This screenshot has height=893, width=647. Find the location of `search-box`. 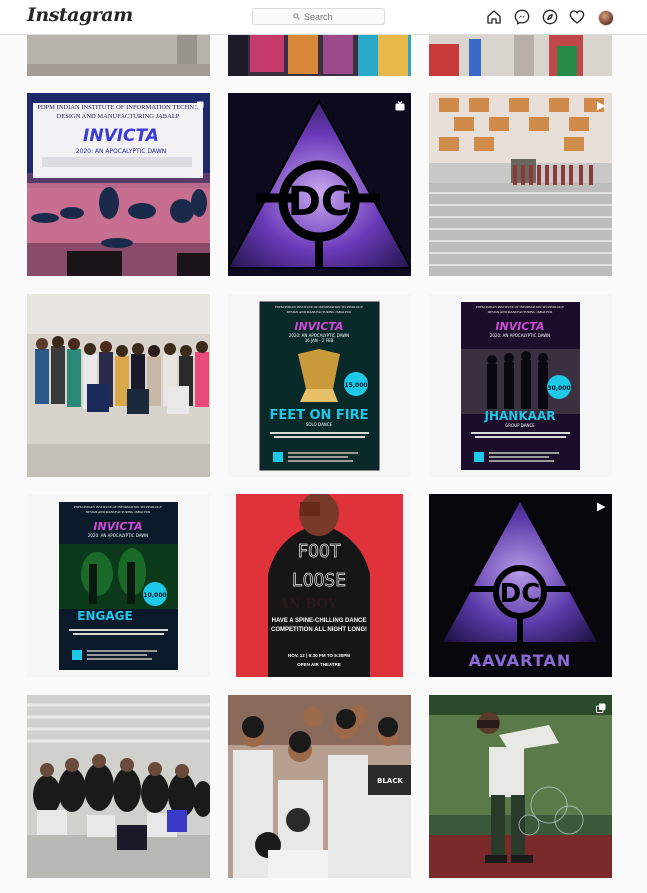

search-box is located at coordinates (318, 16).